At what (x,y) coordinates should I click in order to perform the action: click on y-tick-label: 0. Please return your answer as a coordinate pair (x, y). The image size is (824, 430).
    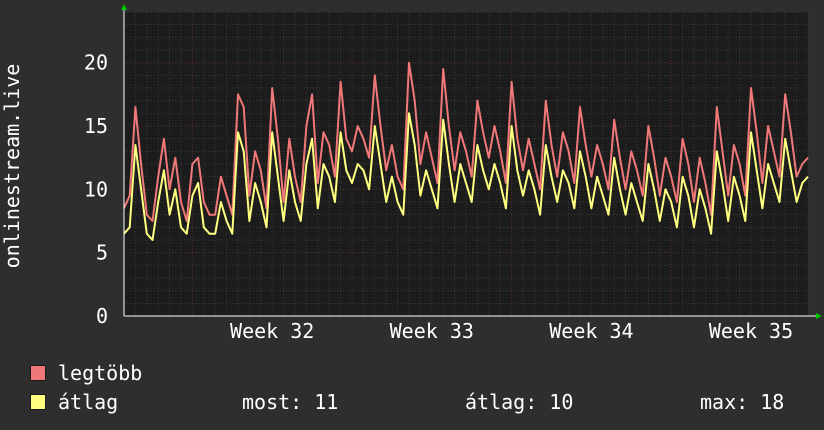
    Looking at the image, I should click on (102, 316).